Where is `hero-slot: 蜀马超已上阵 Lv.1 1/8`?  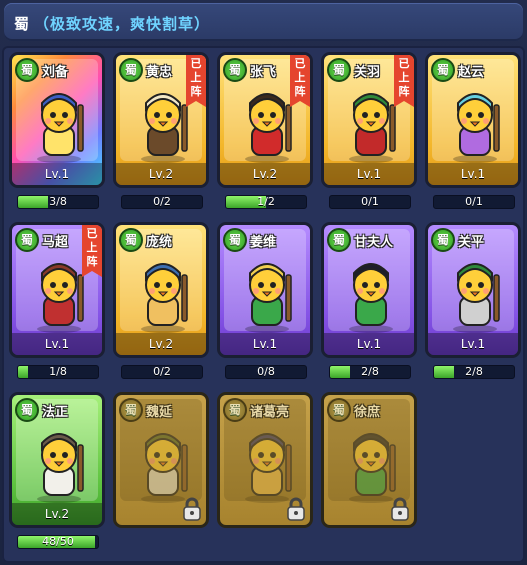
hero-slot: 蜀马超已上阵 Lv.1 1/8 is located at coordinates (57, 304).